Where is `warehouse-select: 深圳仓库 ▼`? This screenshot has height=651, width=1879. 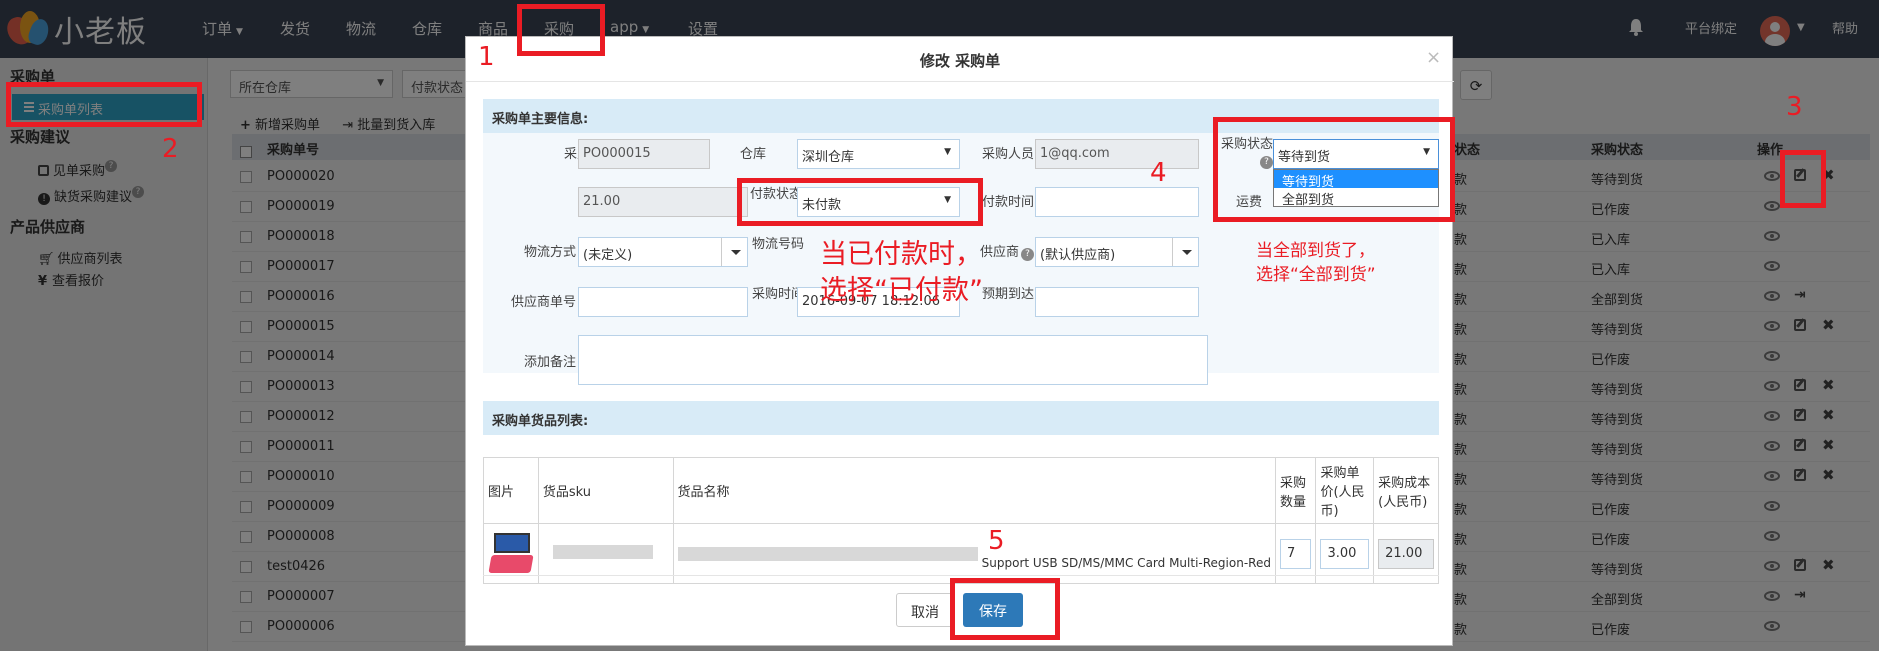
warehouse-select: 深圳仓库 ▼ is located at coordinates (878, 154).